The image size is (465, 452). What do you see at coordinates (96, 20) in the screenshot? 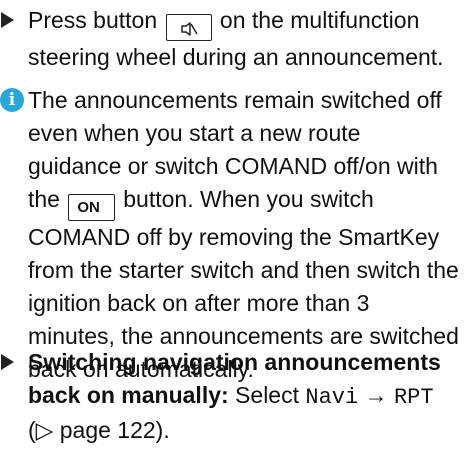
I see `step-text-before: Press button` at bounding box center [96, 20].